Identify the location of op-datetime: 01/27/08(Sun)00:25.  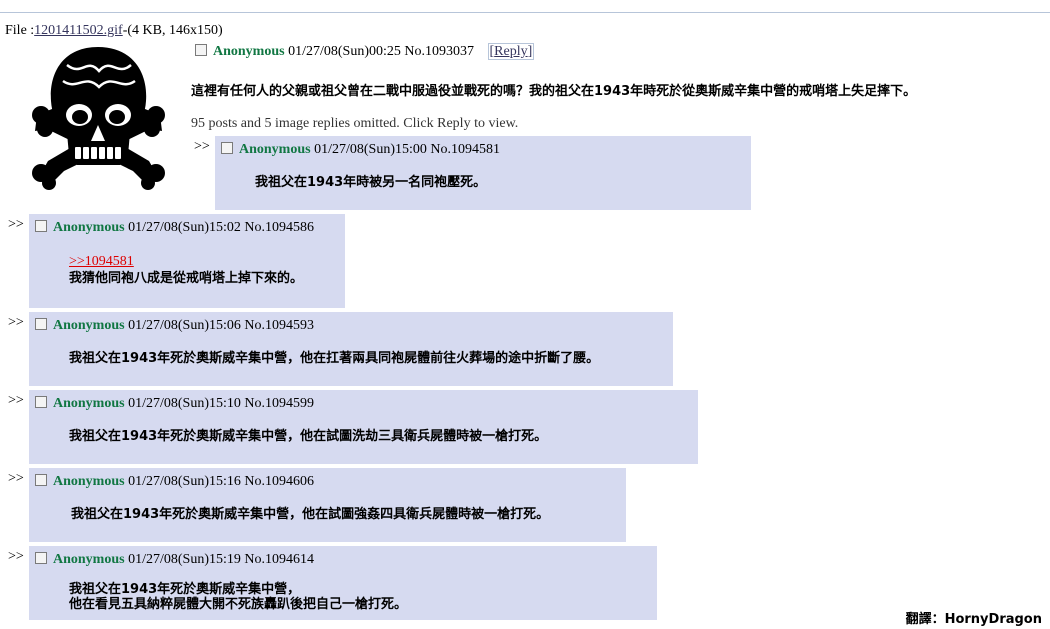
(344, 51).